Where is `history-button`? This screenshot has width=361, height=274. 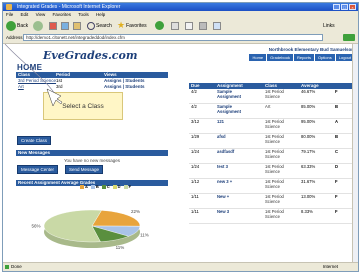
history-button is located at coordinates (175, 25).